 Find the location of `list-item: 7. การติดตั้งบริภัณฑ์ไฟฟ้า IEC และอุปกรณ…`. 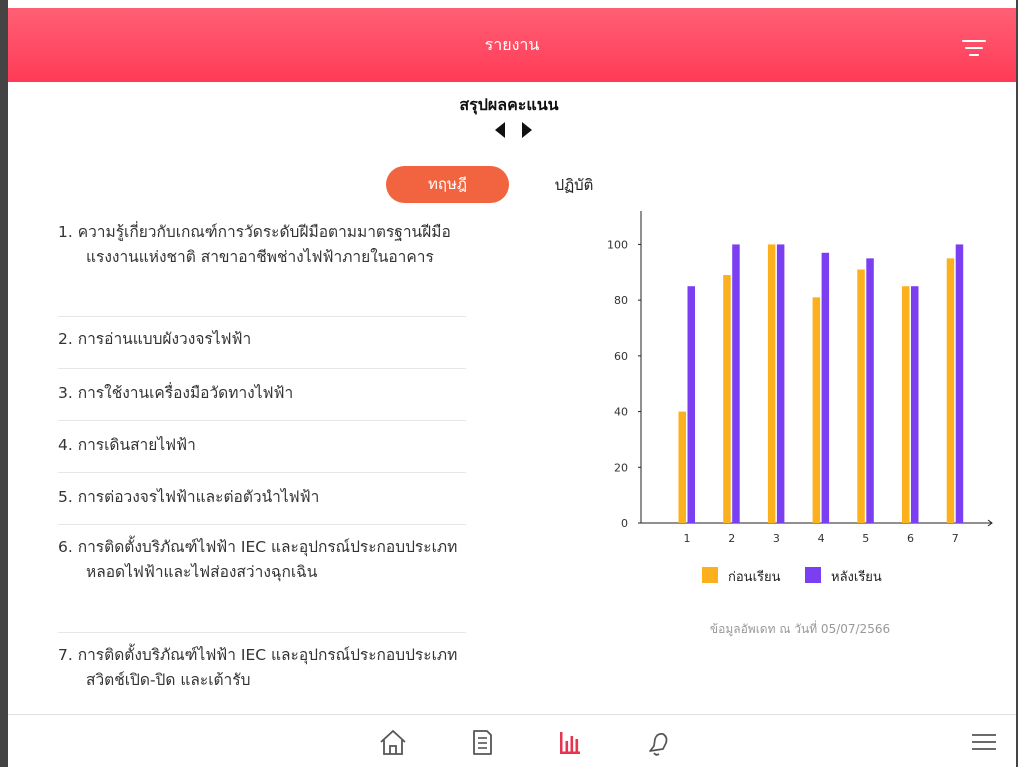

list-item: 7. การติดตั้งบริภัณฑ์ไฟฟ้า IEC และอุปกรณ… is located at coordinates (262, 674).